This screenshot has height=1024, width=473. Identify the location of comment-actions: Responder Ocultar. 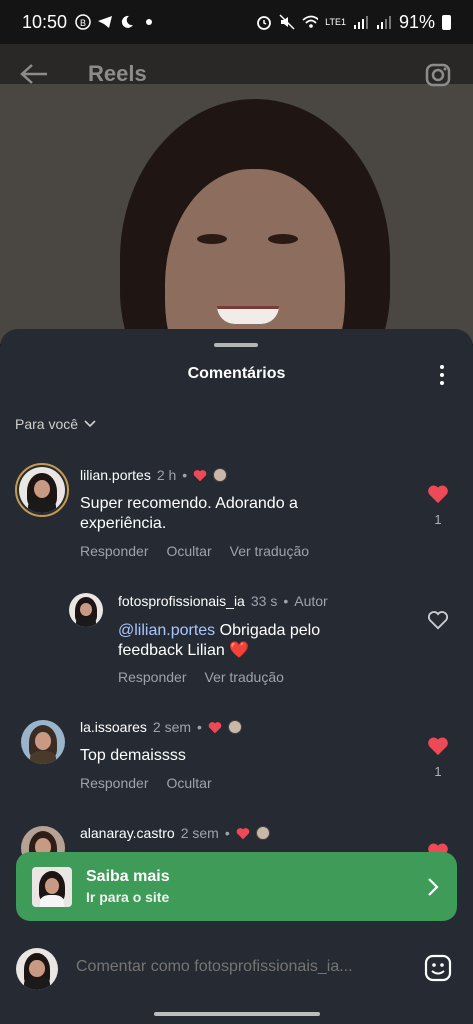
(146, 783).